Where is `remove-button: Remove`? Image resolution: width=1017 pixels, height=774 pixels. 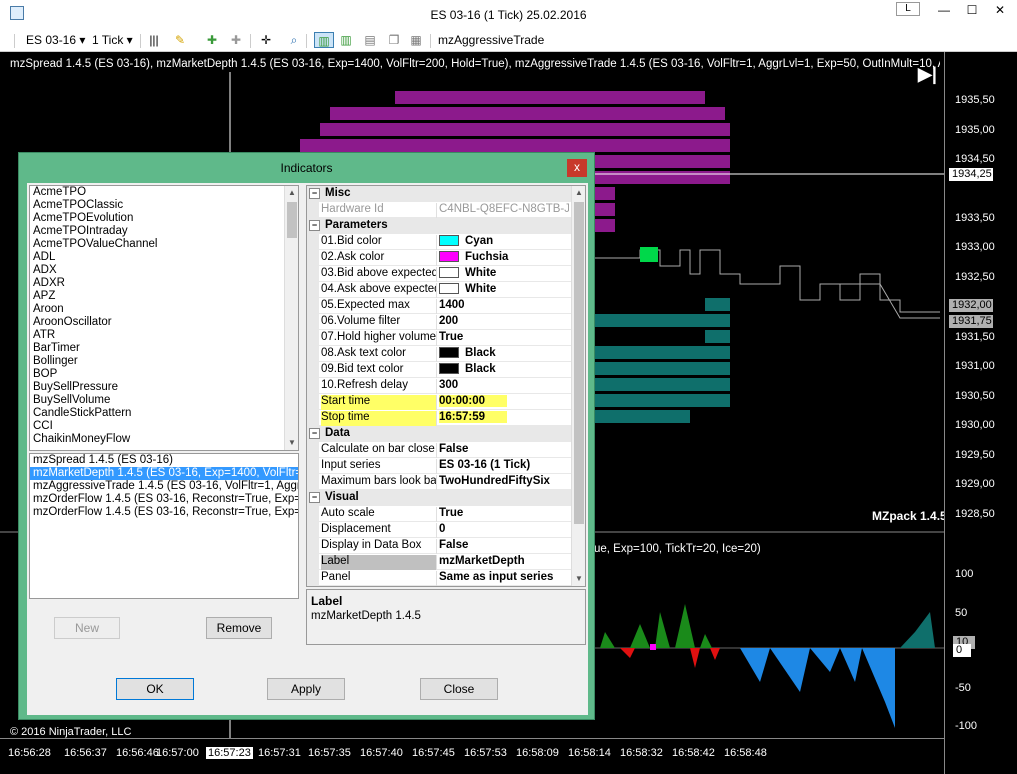
remove-button: Remove is located at coordinates (239, 628).